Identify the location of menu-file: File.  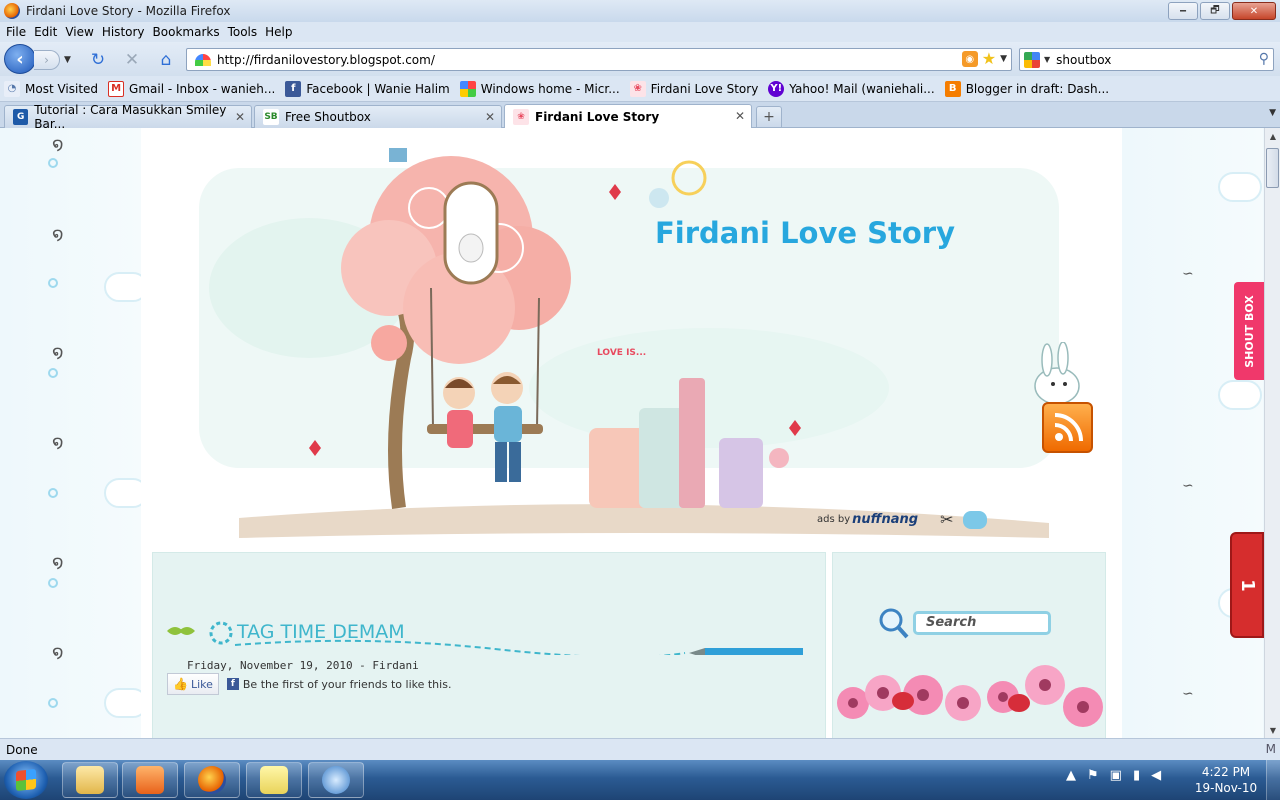
(18, 32).